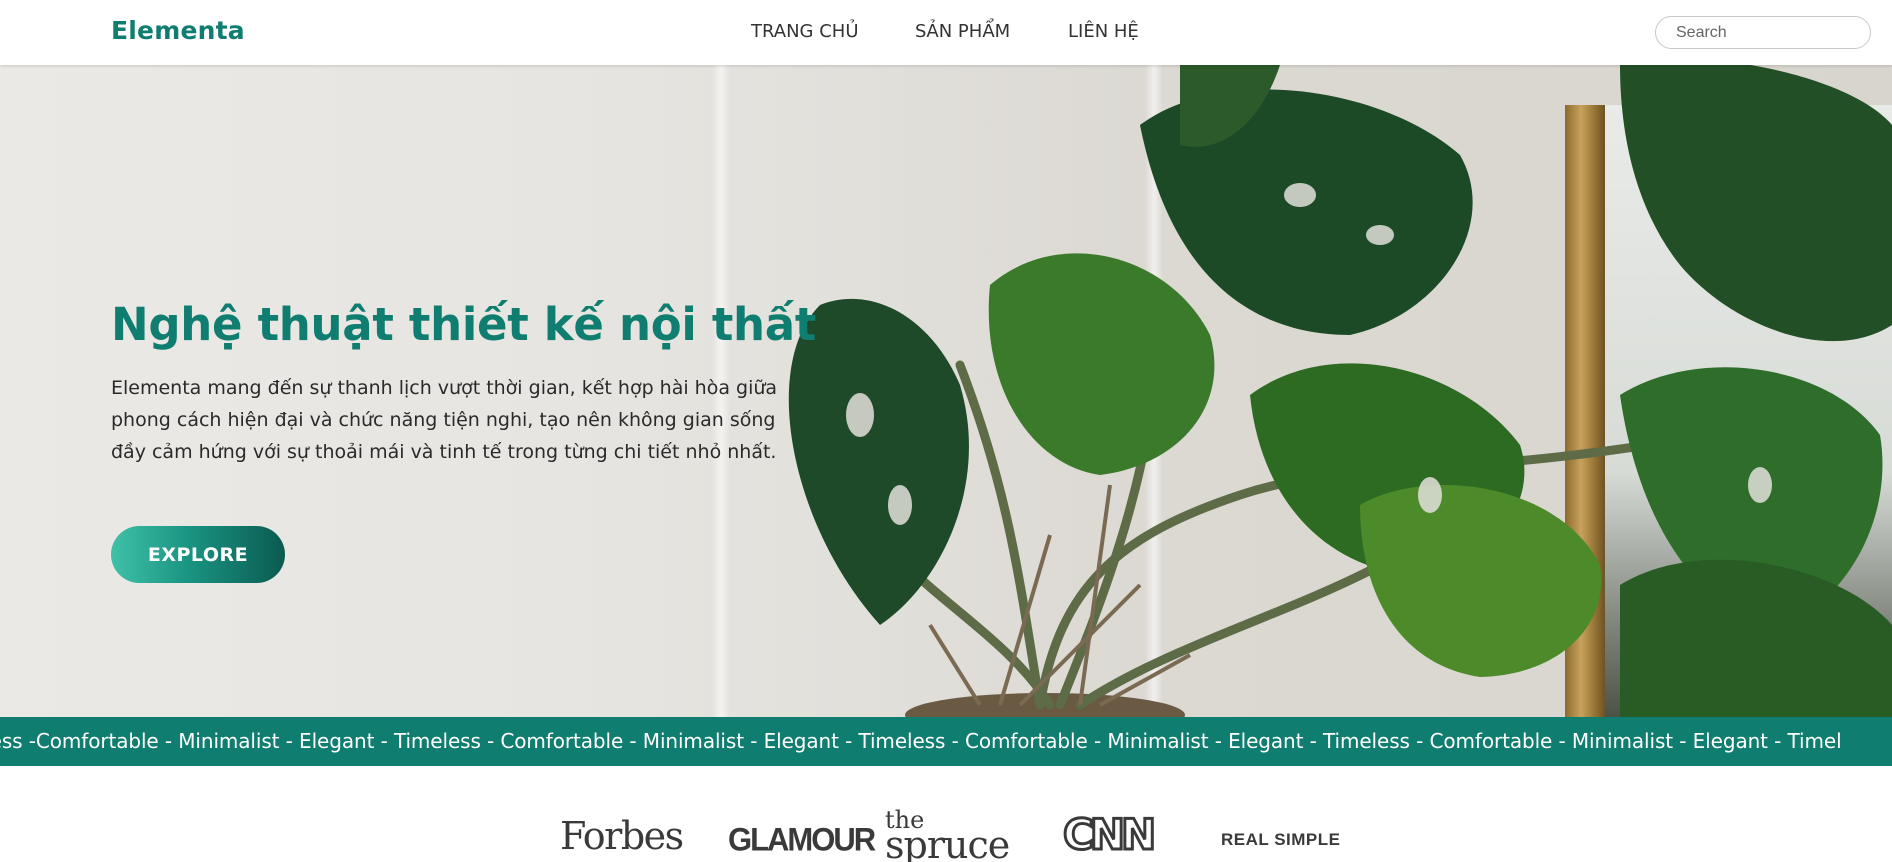 The width and height of the screenshot is (1892, 862). Describe the element at coordinates (805, 31) in the screenshot. I see `nav-item-home: TRANG CHỦ` at that location.